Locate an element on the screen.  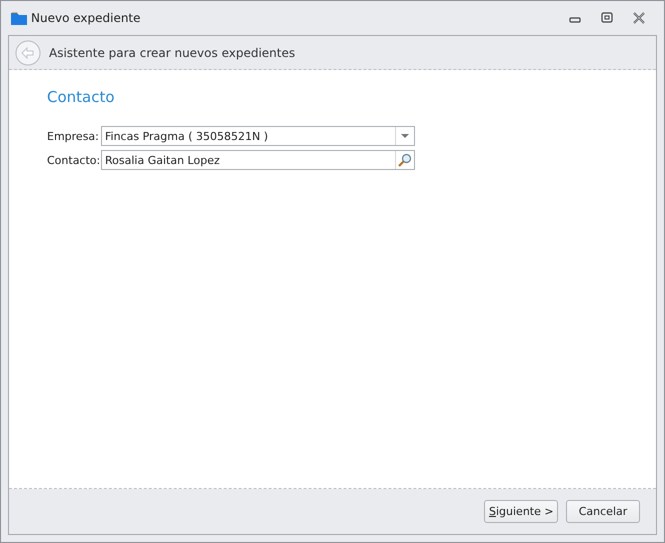
close-icon is located at coordinates (639, 18).